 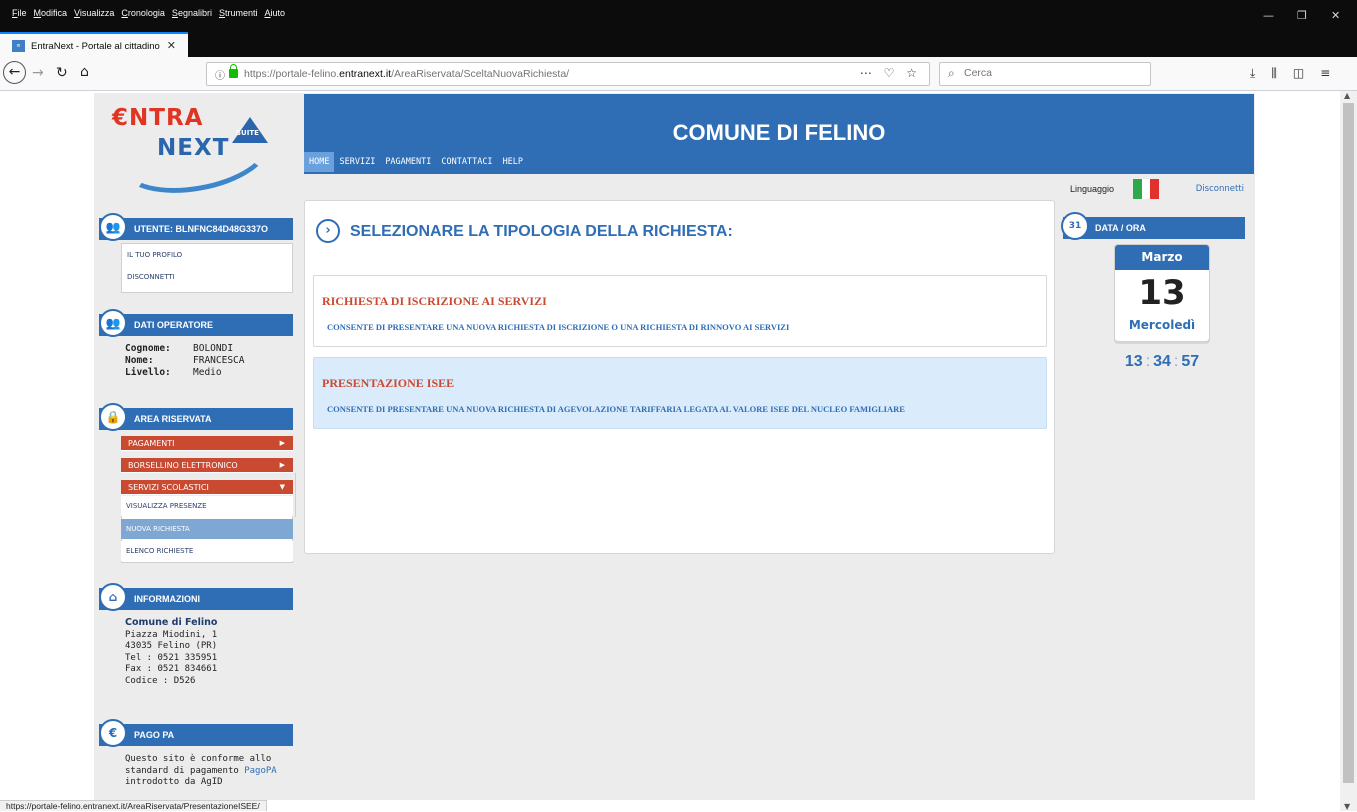 I want to click on chevron-down-icon: ▼, so click(x=282, y=487).